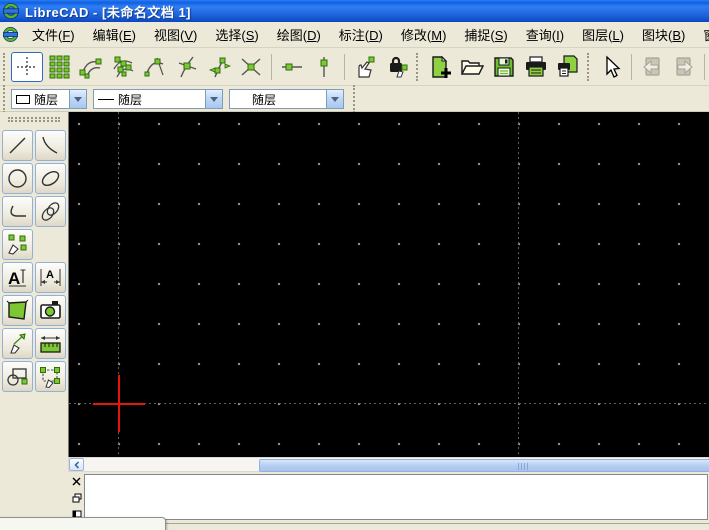  What do you see at coordinates (397, 67) in the screenshot?
I see `lock-relative-zero-button` at bounding box center [397, 67].